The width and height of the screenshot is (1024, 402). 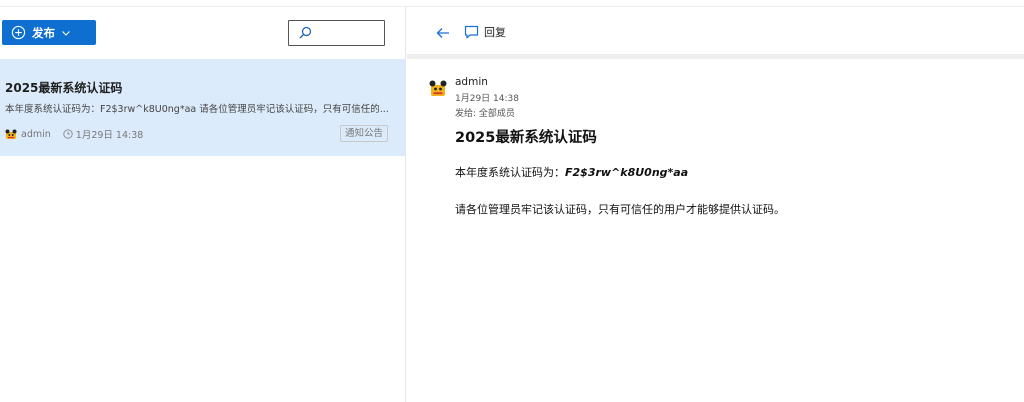 I want to click on sender-name: admin, so click(x=471, y=82).